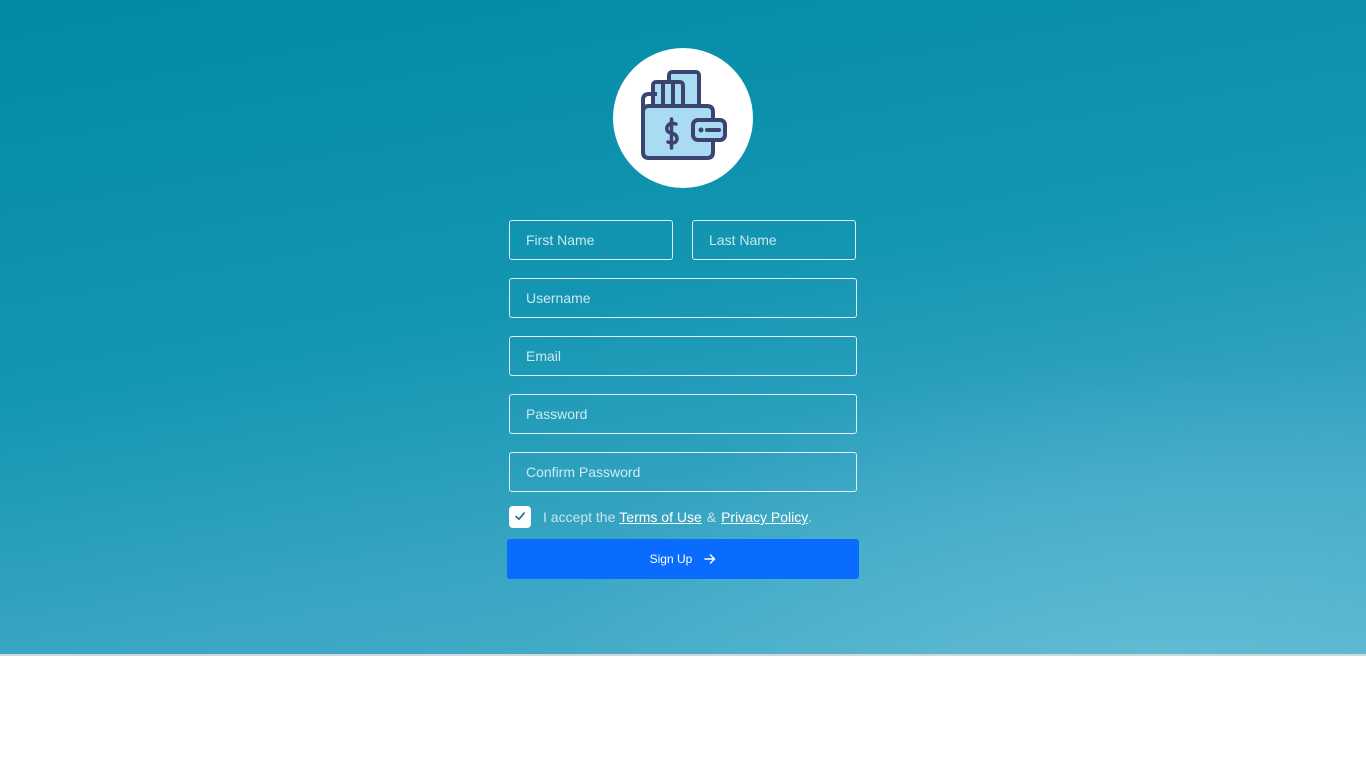  What do you see at coordinates (810, 517) in the screenshot?
I see `terms-suffix: .` at bounding box center [810, 517].